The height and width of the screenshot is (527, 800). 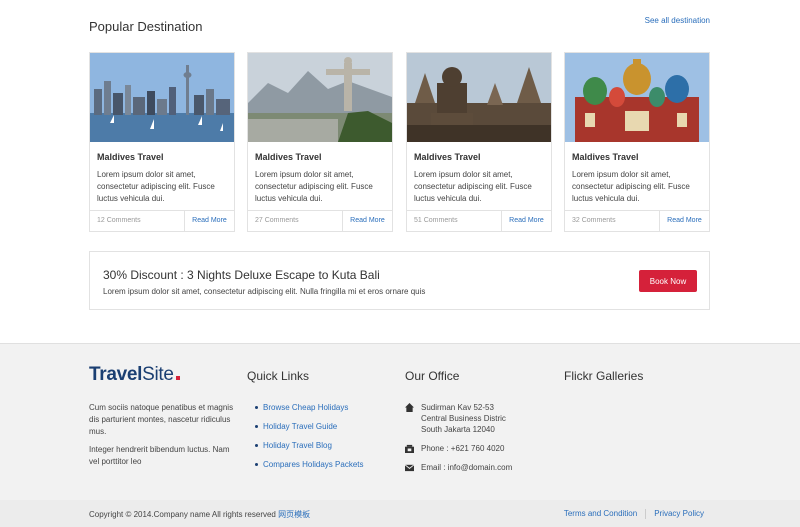 What do you see at coordinates (278, 376) in the screenshot?
I see `quick-links-title: Quick Links` at bounding box center [278, 376].